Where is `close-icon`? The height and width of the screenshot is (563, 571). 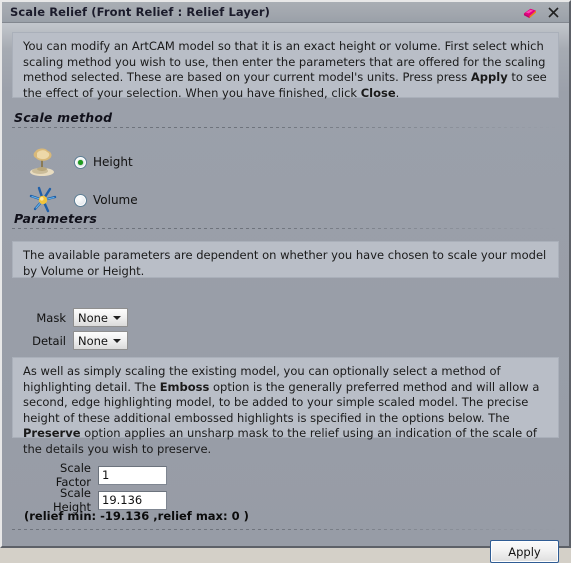
close-icon is located at coordinates (553, 12).